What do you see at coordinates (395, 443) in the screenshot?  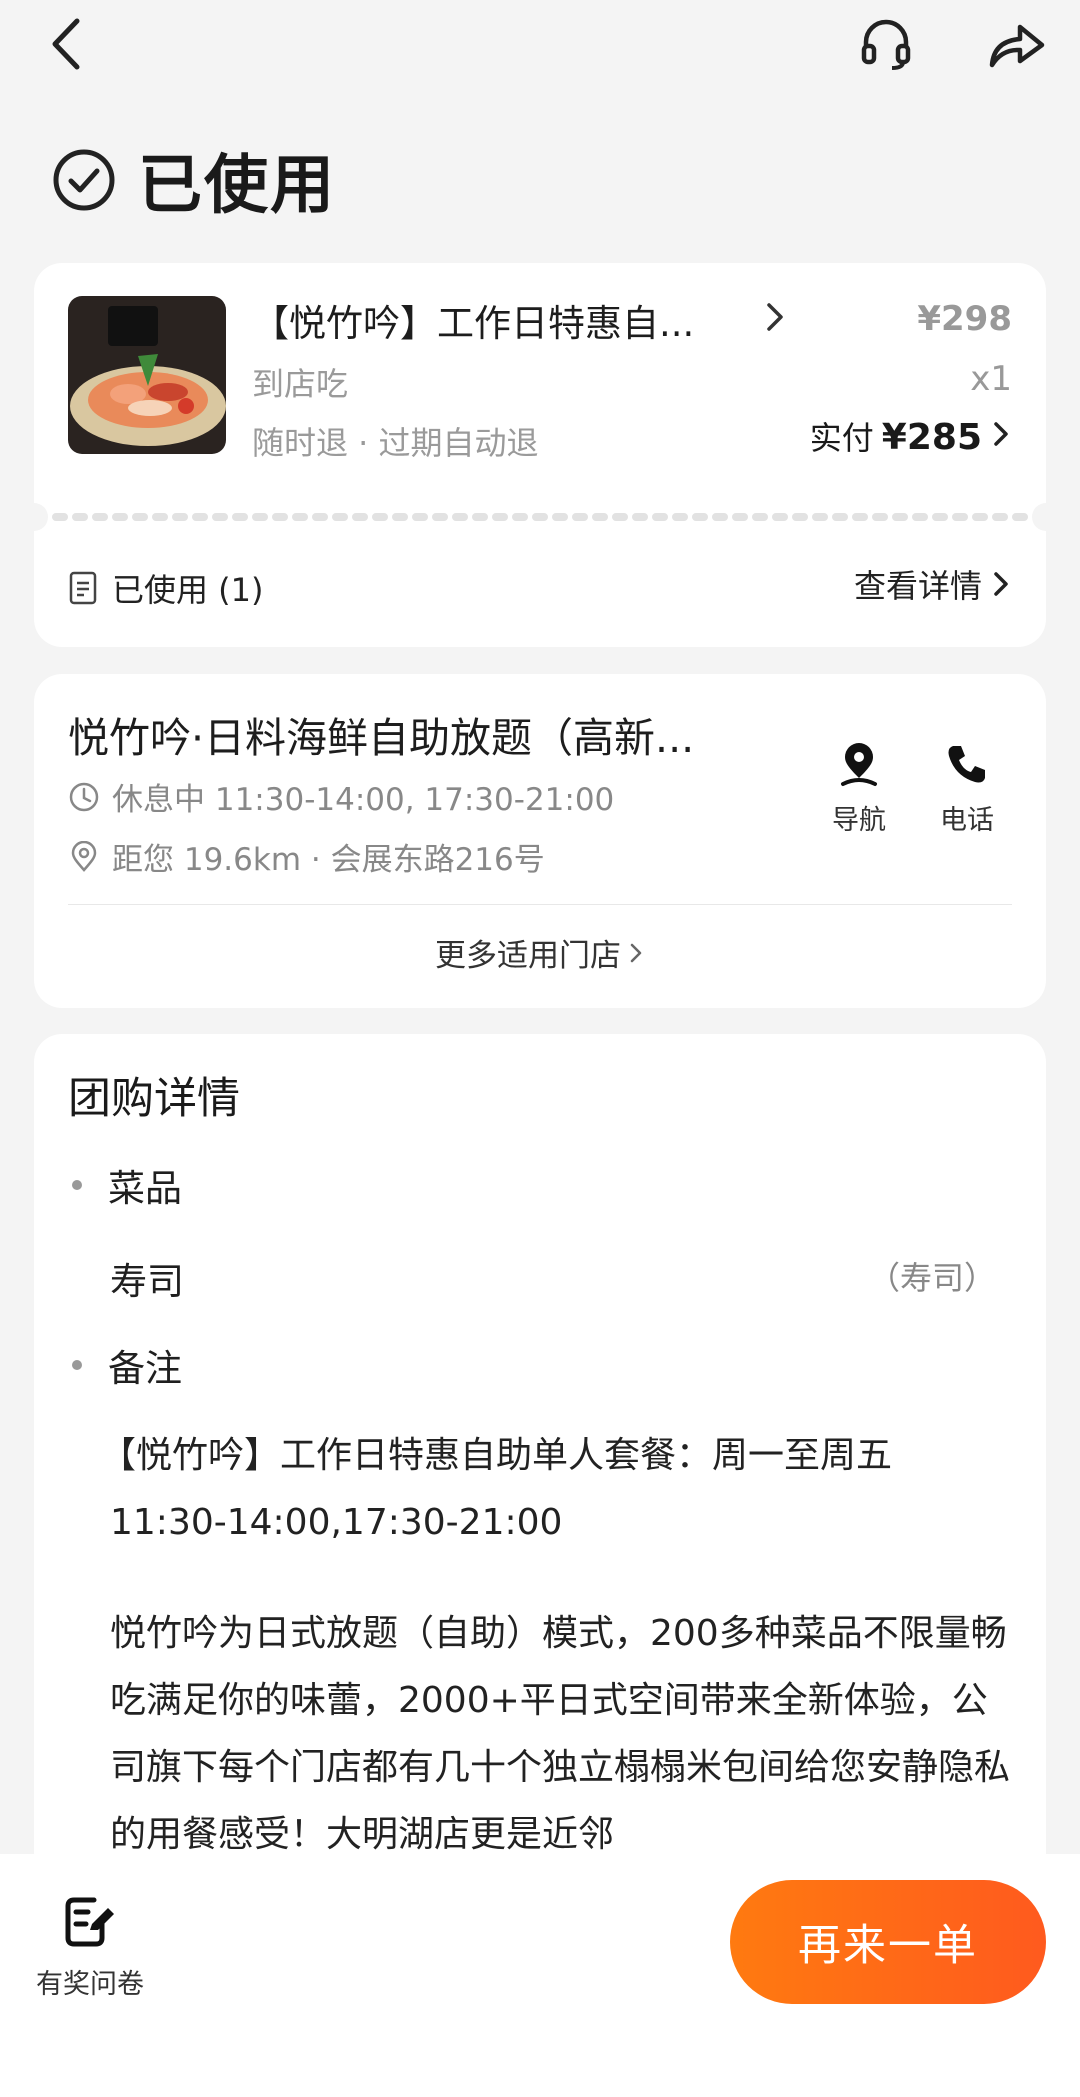 I see `refund-policy: 随时退 · 过期自动退` at bounding box center [395, 443].